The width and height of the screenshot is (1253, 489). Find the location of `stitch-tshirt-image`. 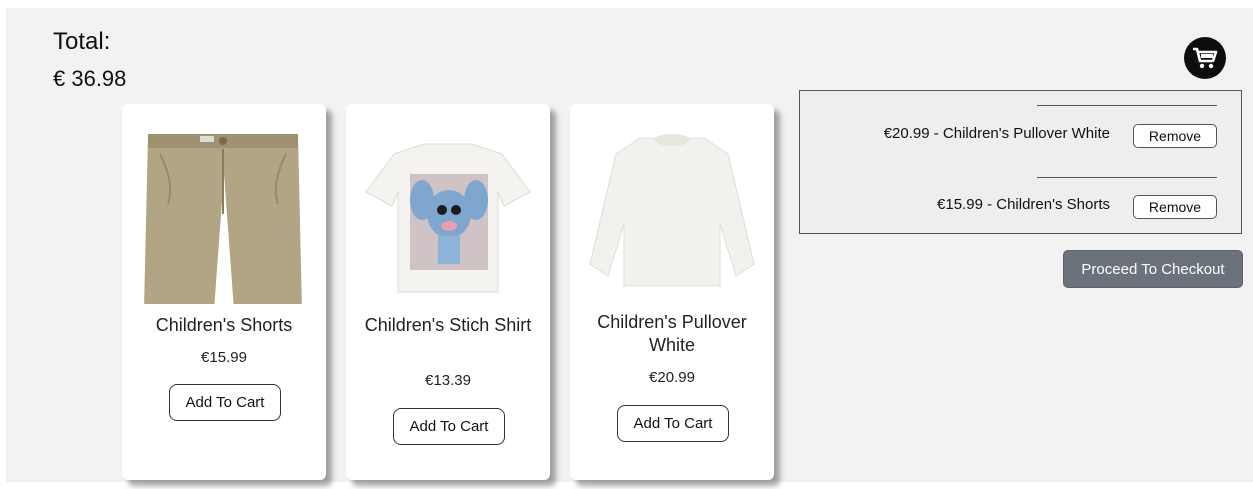

stitch-tshirt-image is located at coordinates (448, 209).